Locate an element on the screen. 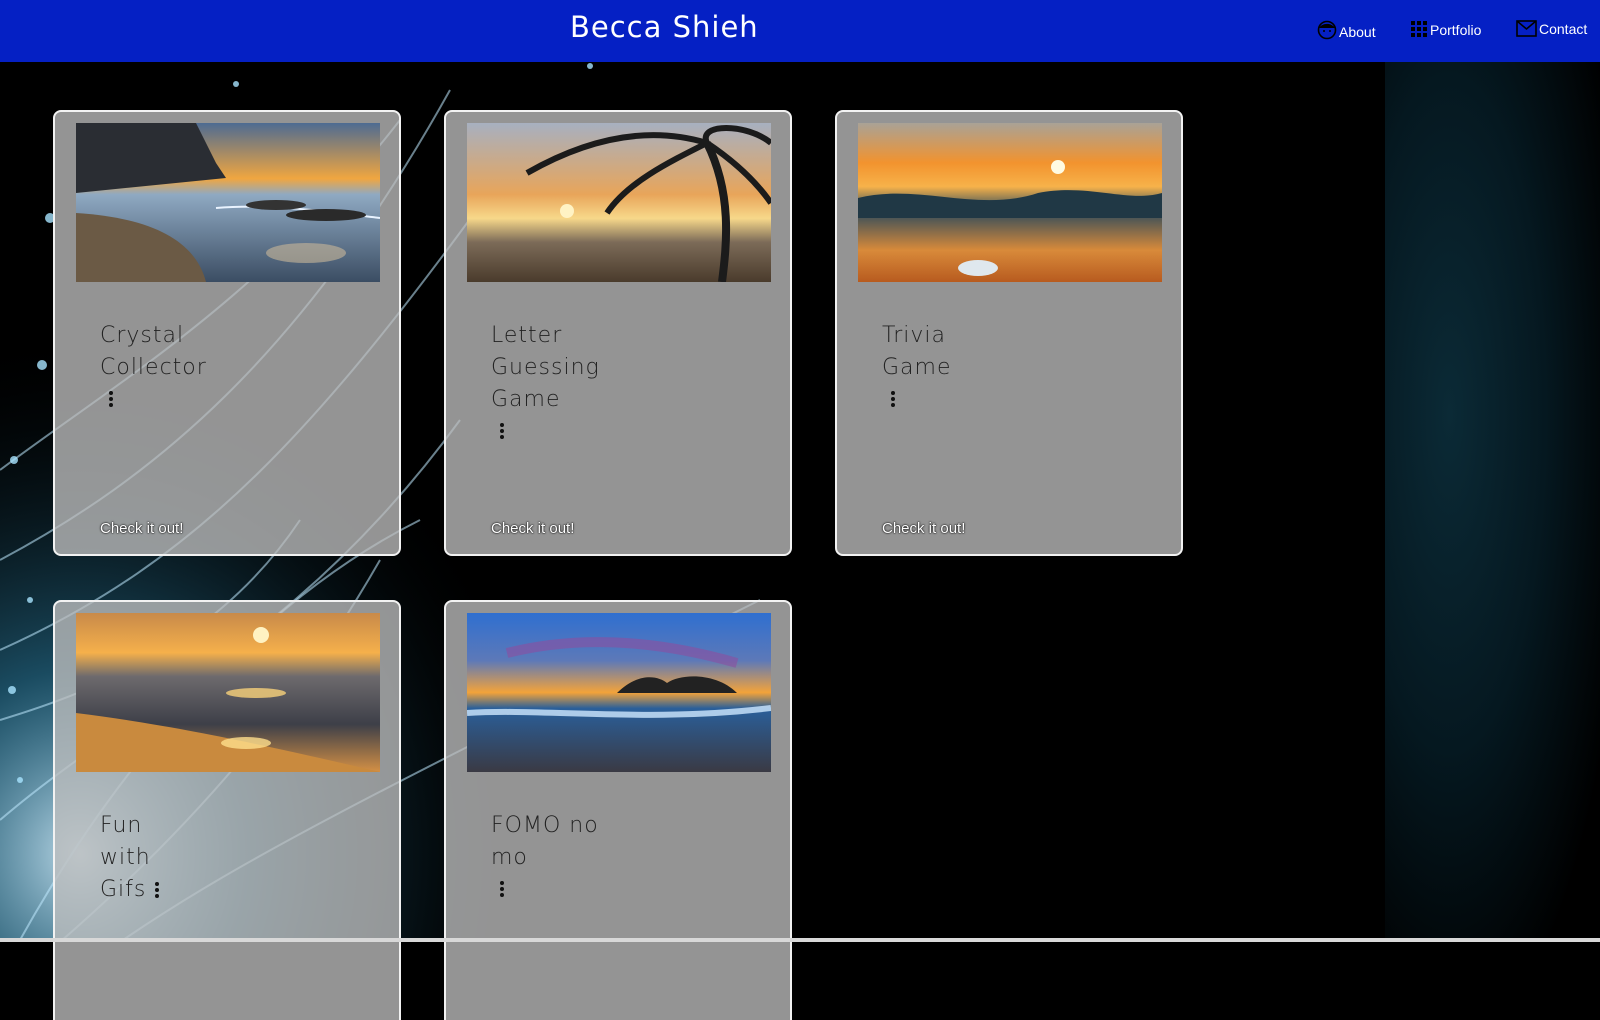 This screenshot has width=1600, height=1020. portfolio-card: Letter Guessing Game Check it out! is located at coordinates (618, 333).